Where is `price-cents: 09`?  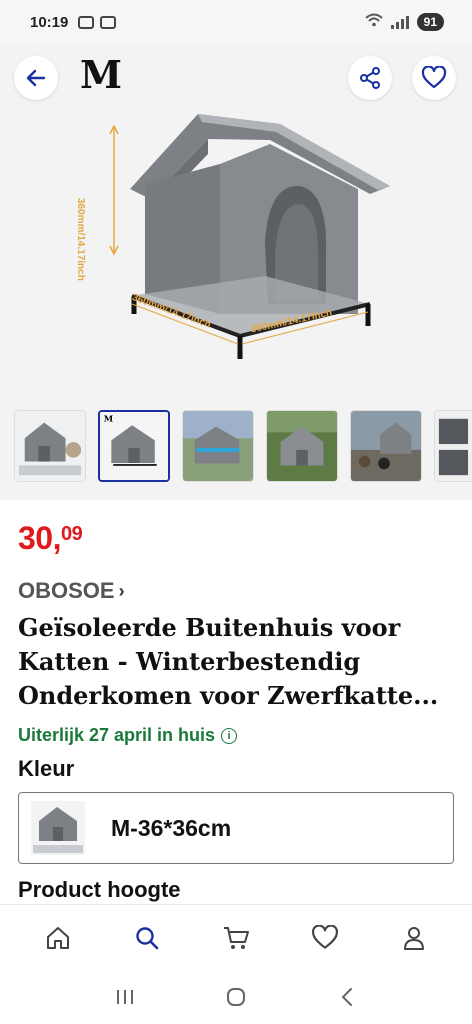
price-cents: 09 is located at coordinates (71, 534).